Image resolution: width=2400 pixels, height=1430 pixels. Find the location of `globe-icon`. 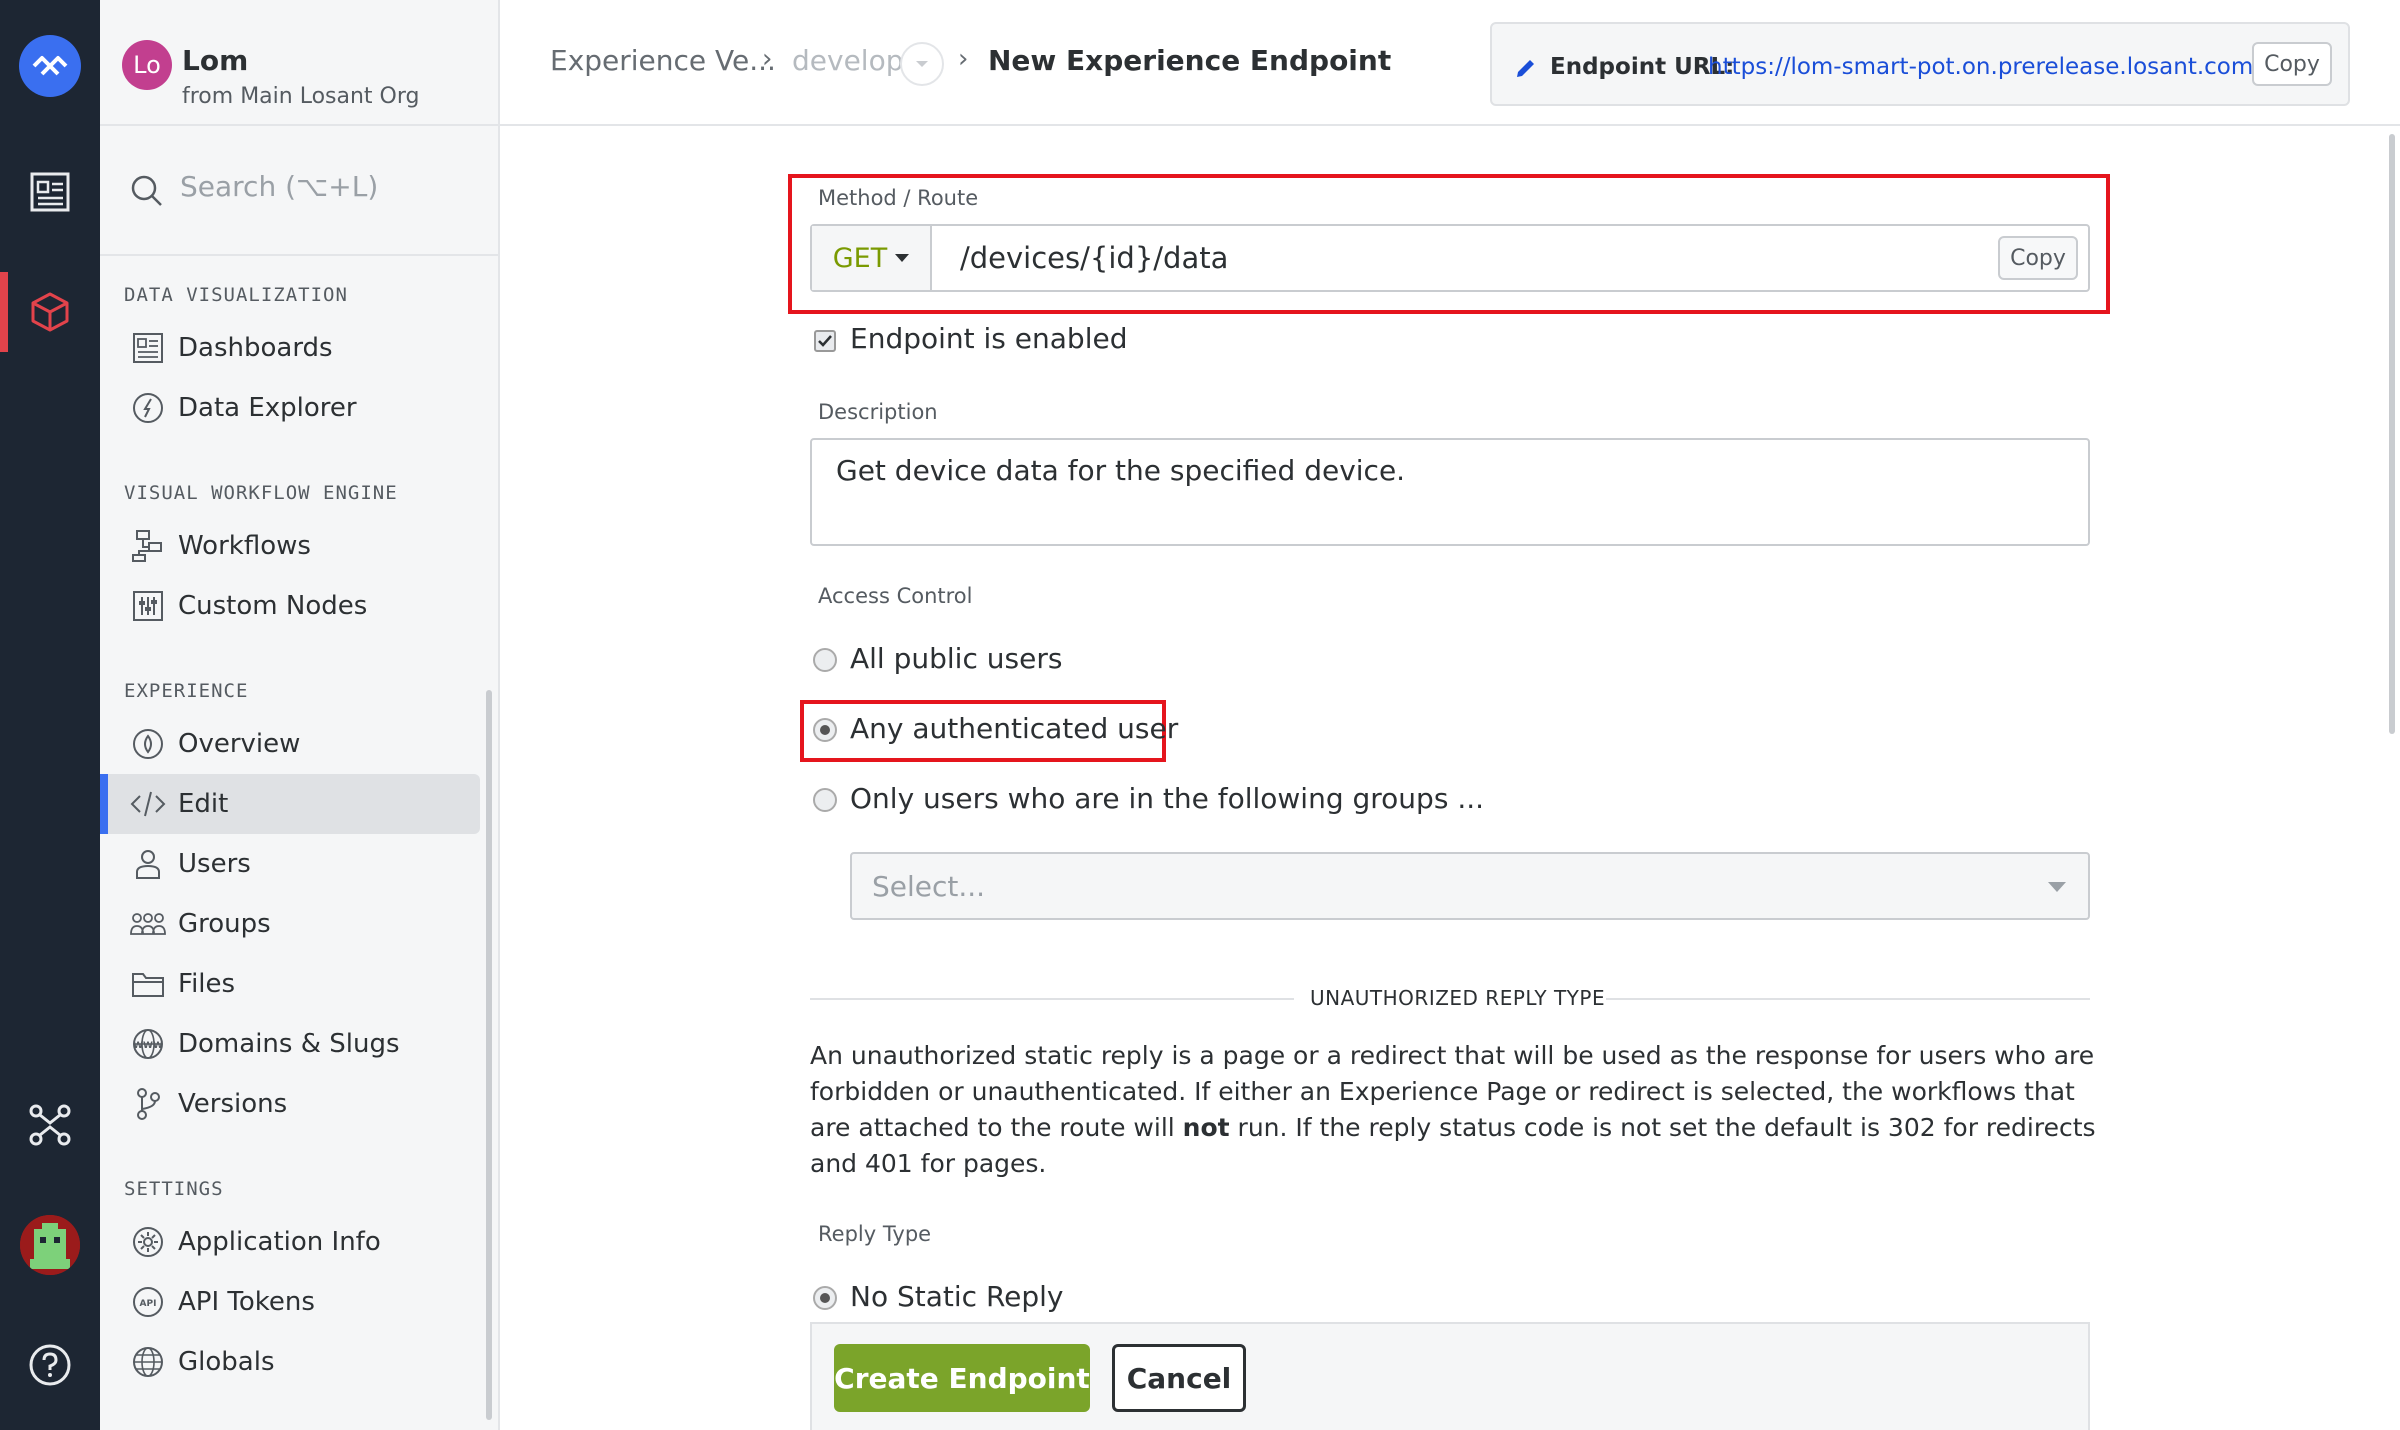

globe-icon is located at coordinates (148, 1362).